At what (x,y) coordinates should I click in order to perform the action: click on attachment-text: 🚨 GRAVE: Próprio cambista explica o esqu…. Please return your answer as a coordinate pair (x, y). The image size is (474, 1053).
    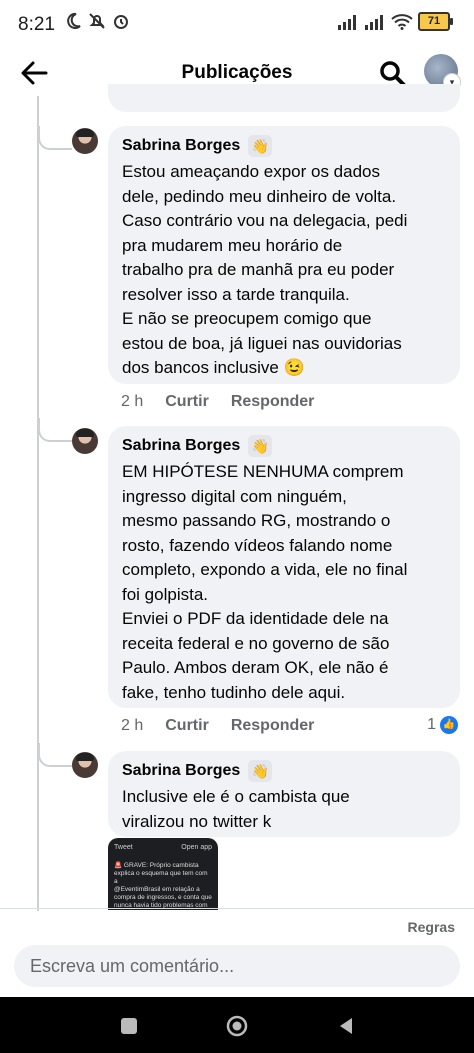
    Looking at the image, I should click on (163, 885).